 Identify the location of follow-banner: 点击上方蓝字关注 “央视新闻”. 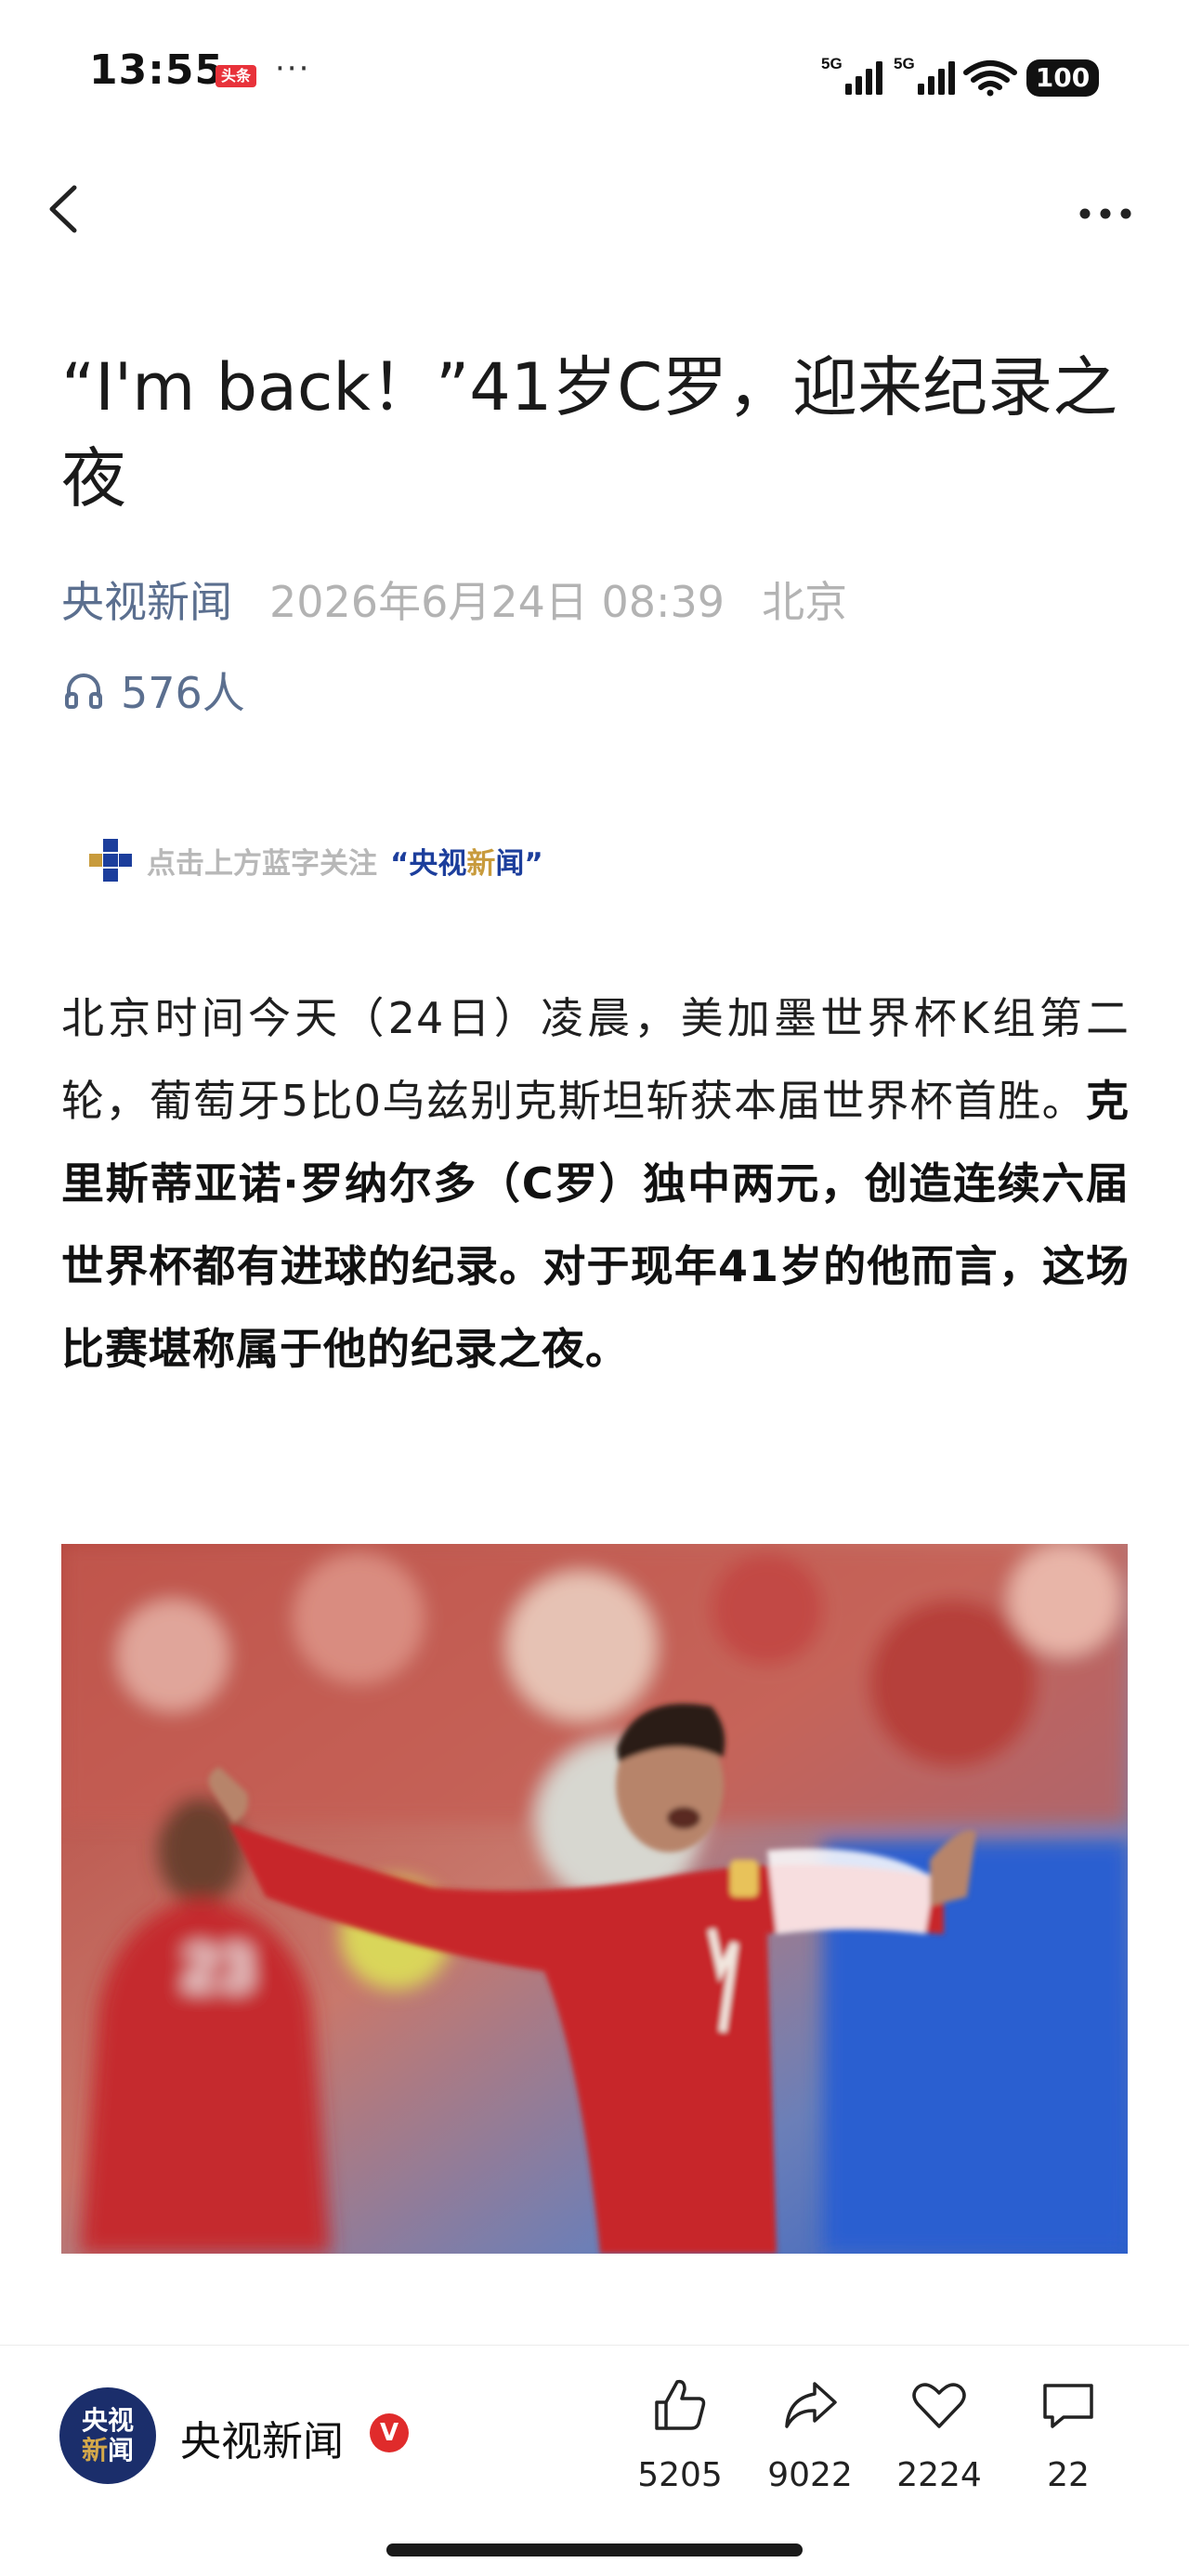
(315, 860).